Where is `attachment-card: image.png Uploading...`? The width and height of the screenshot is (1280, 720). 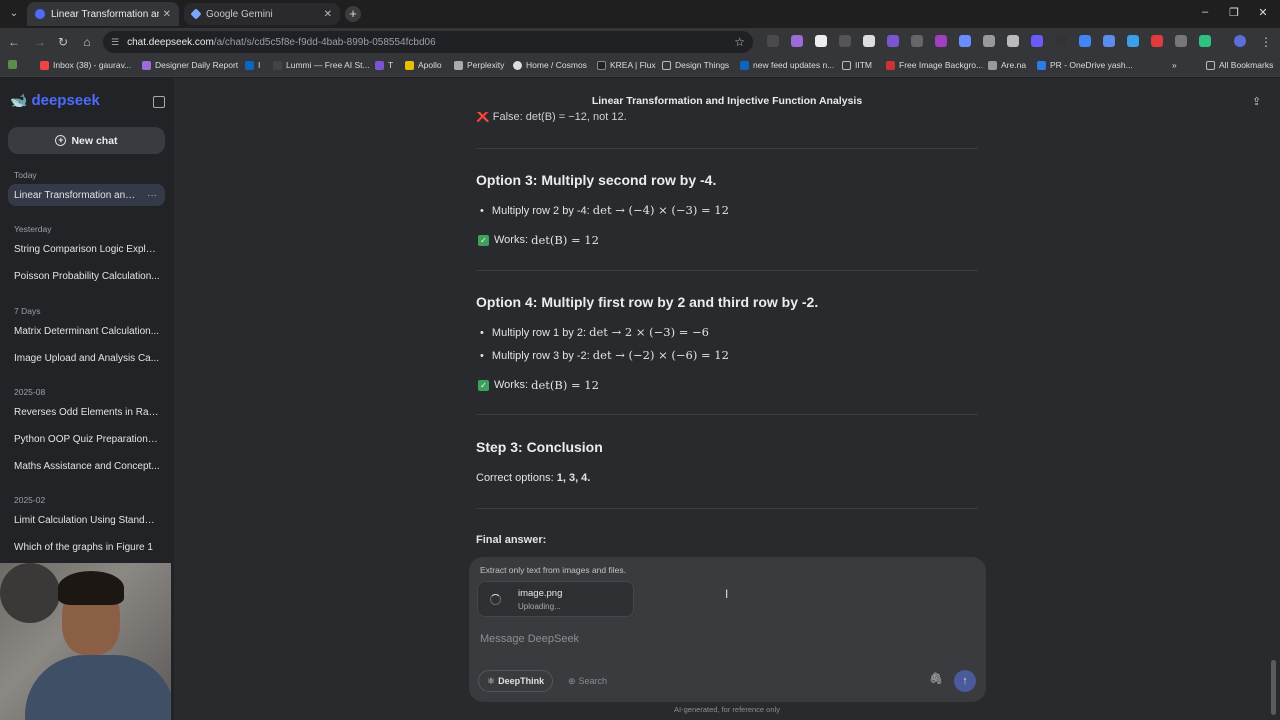
attachment-card: image.png Uploading... is located at coordinates (555, 599).